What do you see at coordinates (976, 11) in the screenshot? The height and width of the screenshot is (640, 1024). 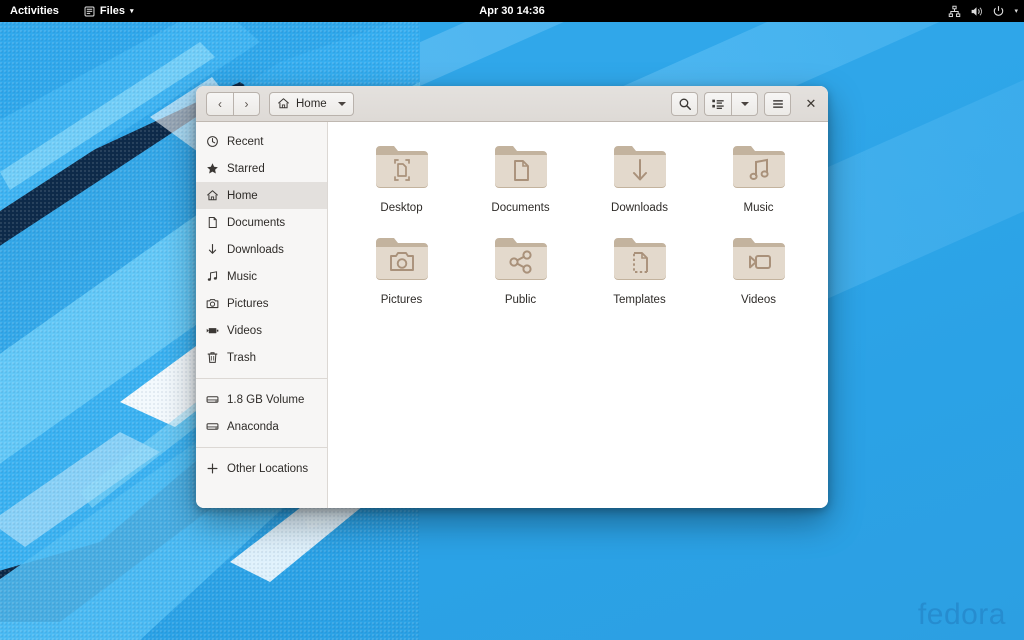 I see `volume-icon` at bounding box center [976, 11].